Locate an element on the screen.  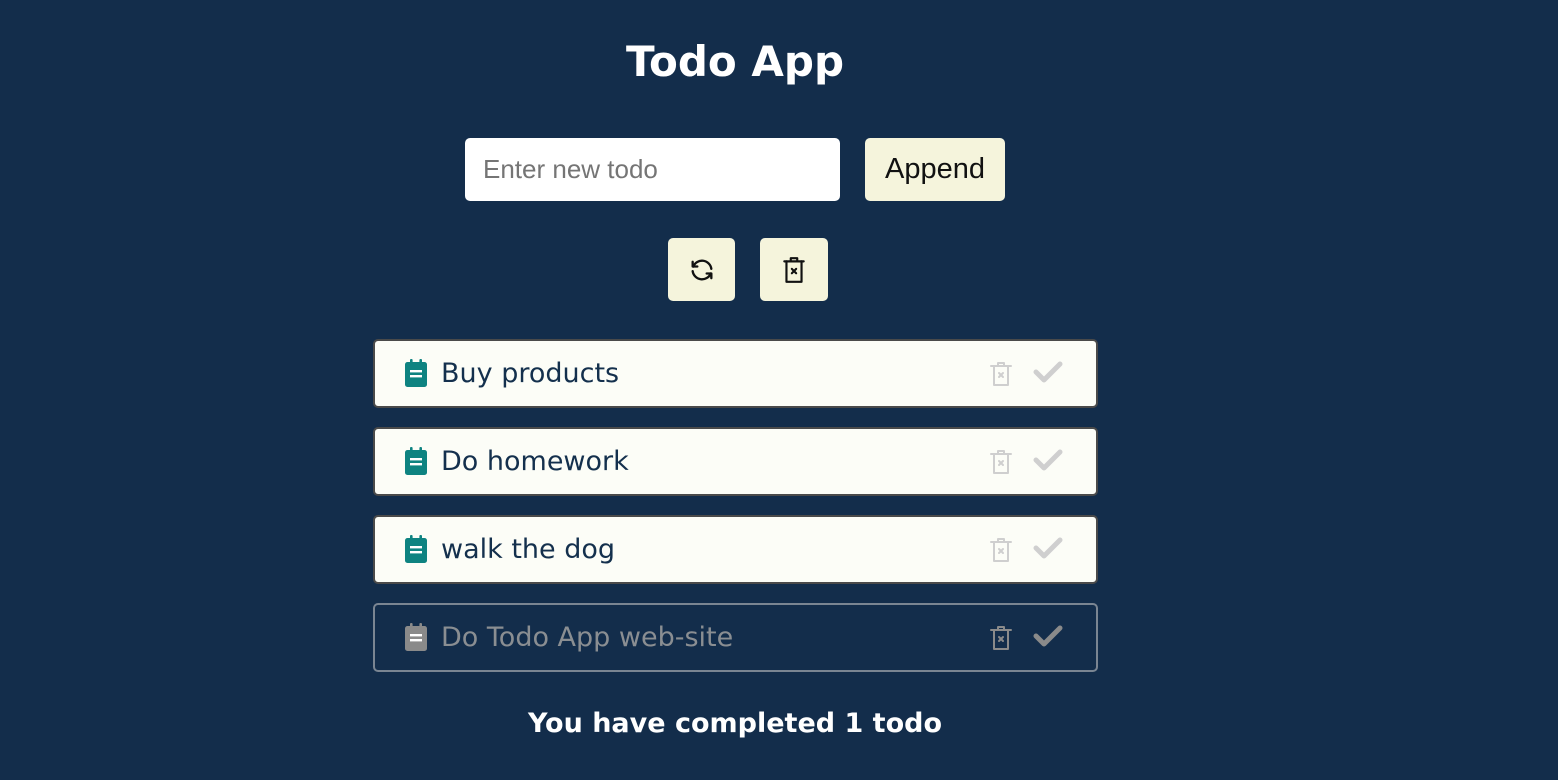
todo-item: Buy products is located at coordinates (735, 373).